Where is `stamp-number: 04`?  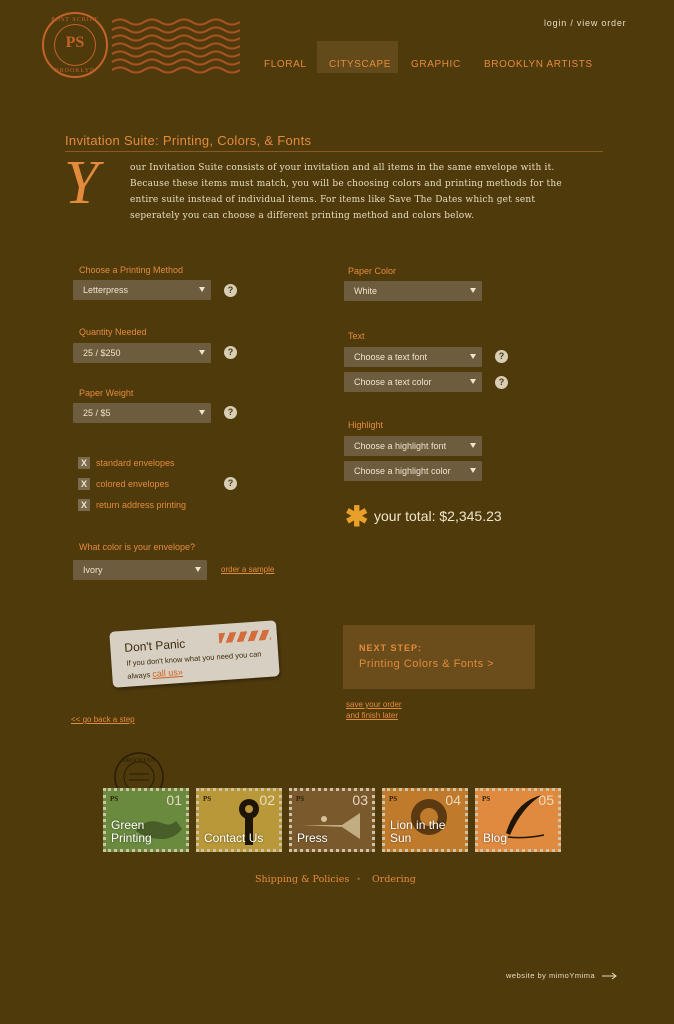
stamp-number: 04 is located at coordinates (453, 800).